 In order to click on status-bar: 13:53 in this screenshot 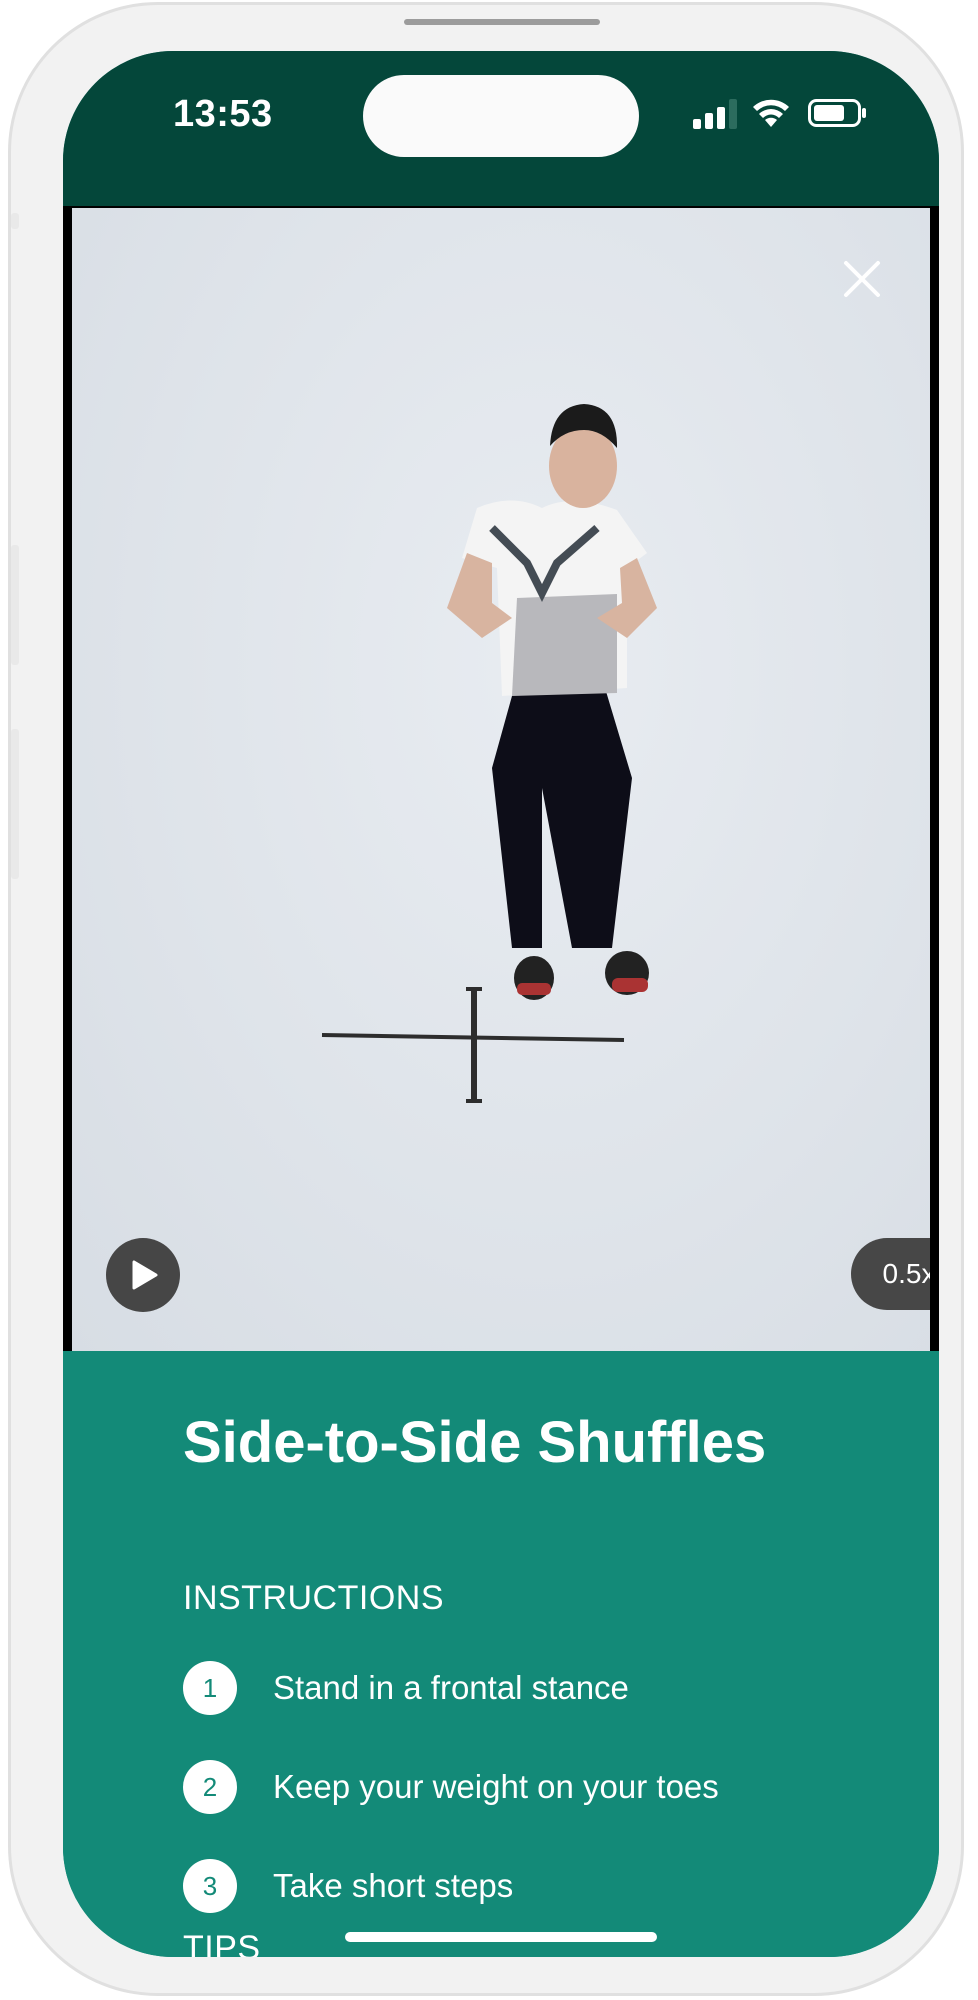, I will do `click(501, 128)`.